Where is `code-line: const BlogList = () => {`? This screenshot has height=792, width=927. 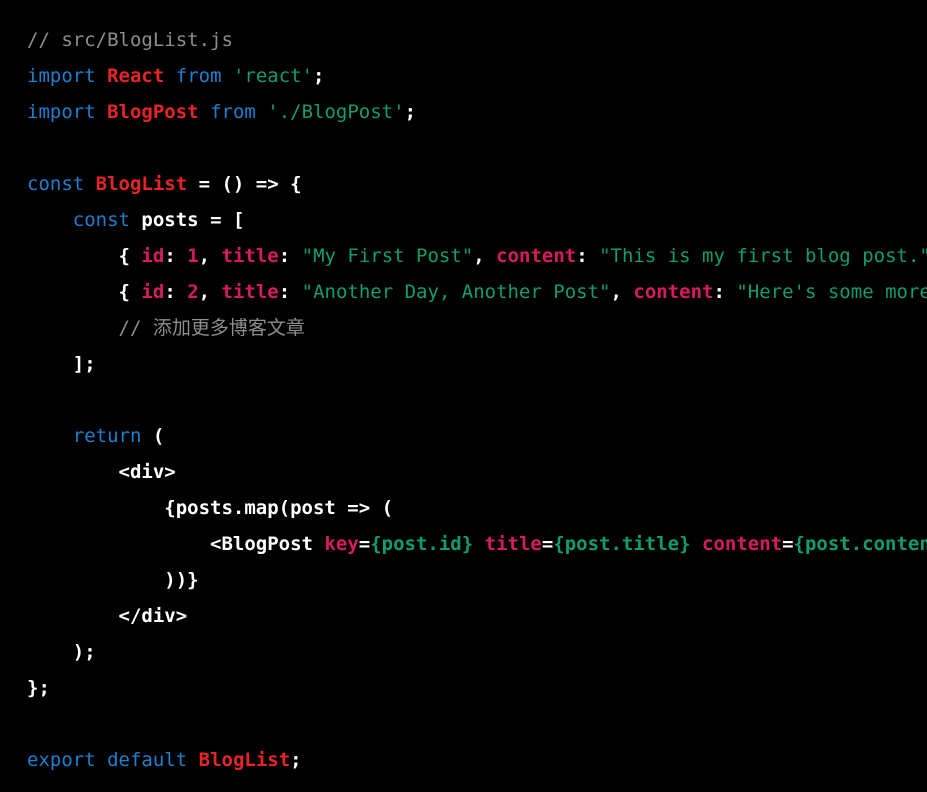
code-line: const BlogList = () => { is located at coordinates (477, 184).